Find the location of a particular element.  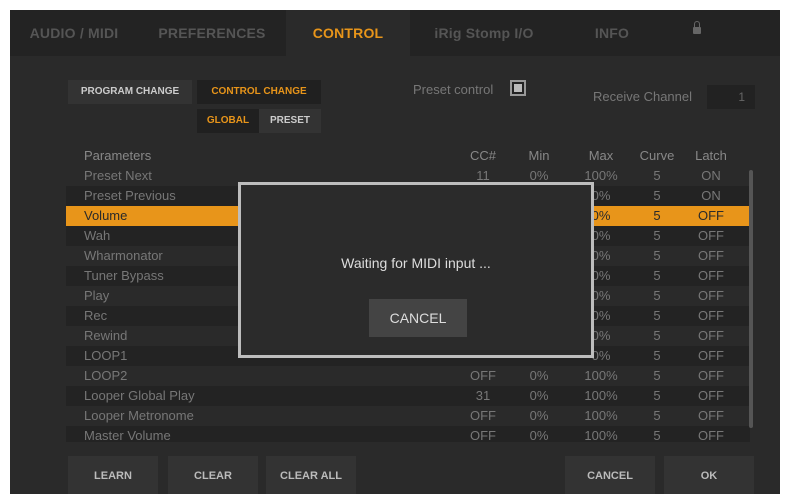

tab-audio-midi: AUDIO / MIDI is located at coordinates (74, 33).